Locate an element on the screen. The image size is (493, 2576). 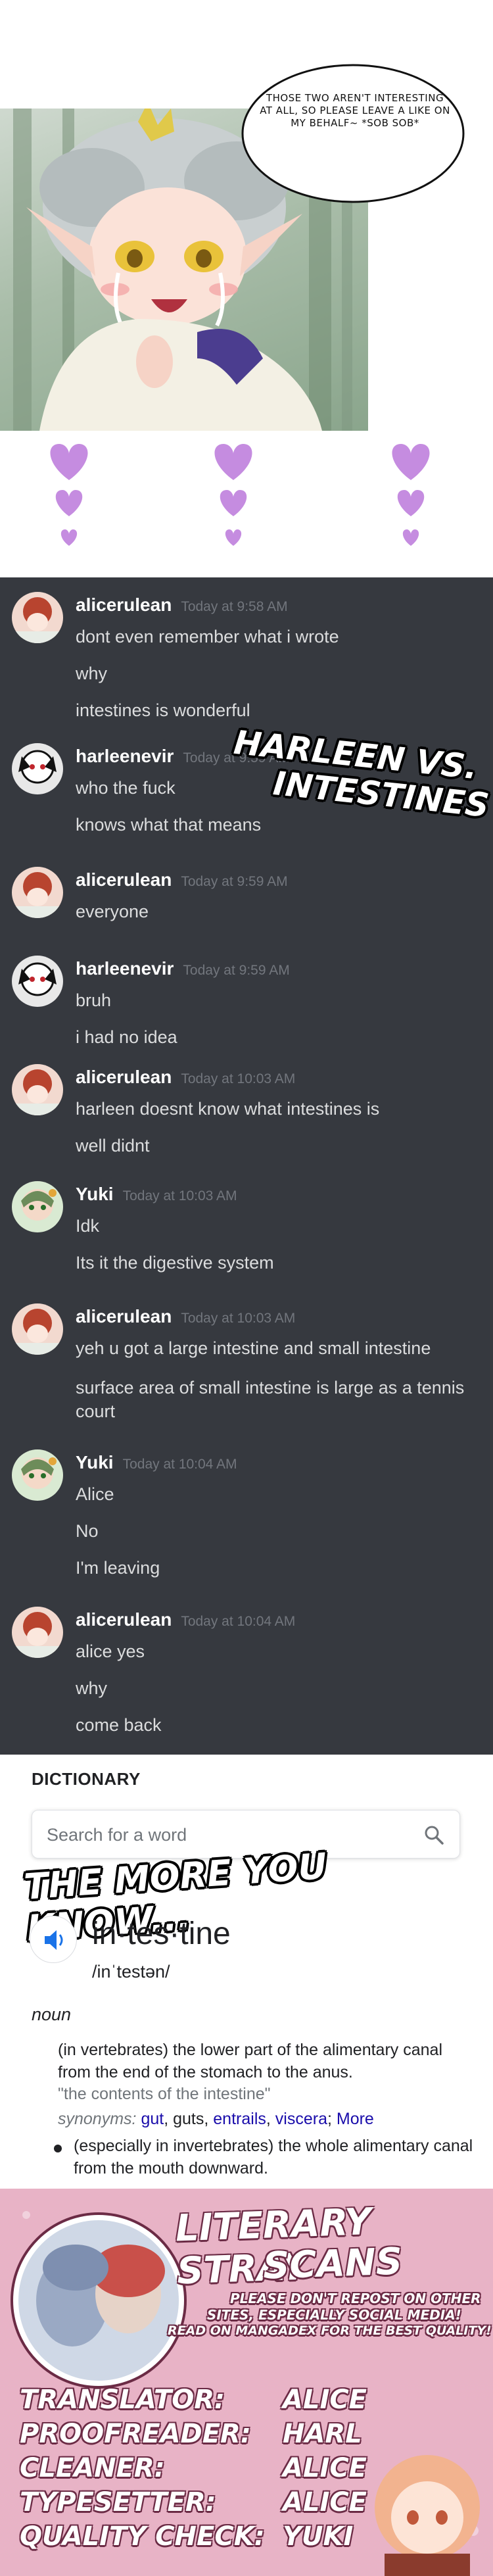
credit-role: PROOFREADER: is located at coordinates (135, 2434).